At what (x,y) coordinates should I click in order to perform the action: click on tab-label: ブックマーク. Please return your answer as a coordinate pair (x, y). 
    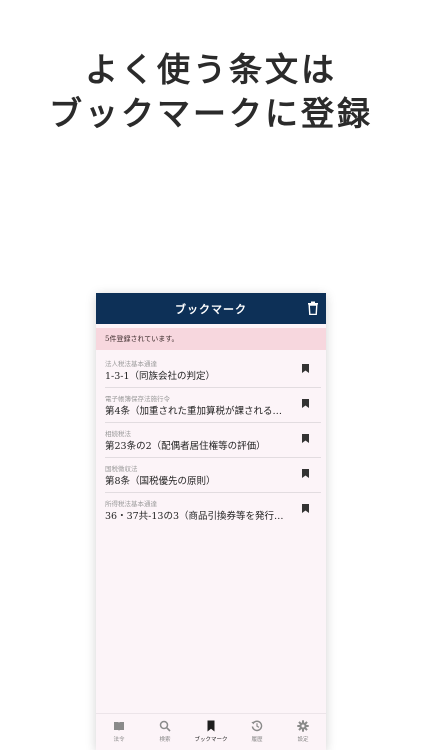
    Looking at the image, I should click on (211, 740).